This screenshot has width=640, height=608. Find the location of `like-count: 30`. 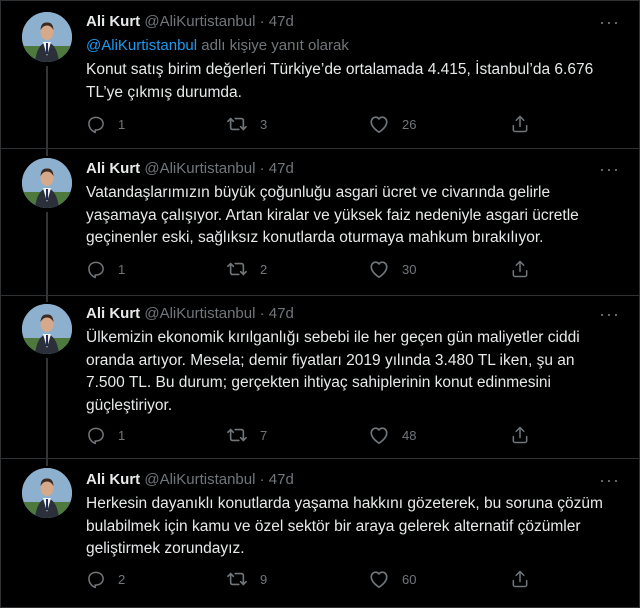

like-count: 30 is located at coordinates (409, 269).